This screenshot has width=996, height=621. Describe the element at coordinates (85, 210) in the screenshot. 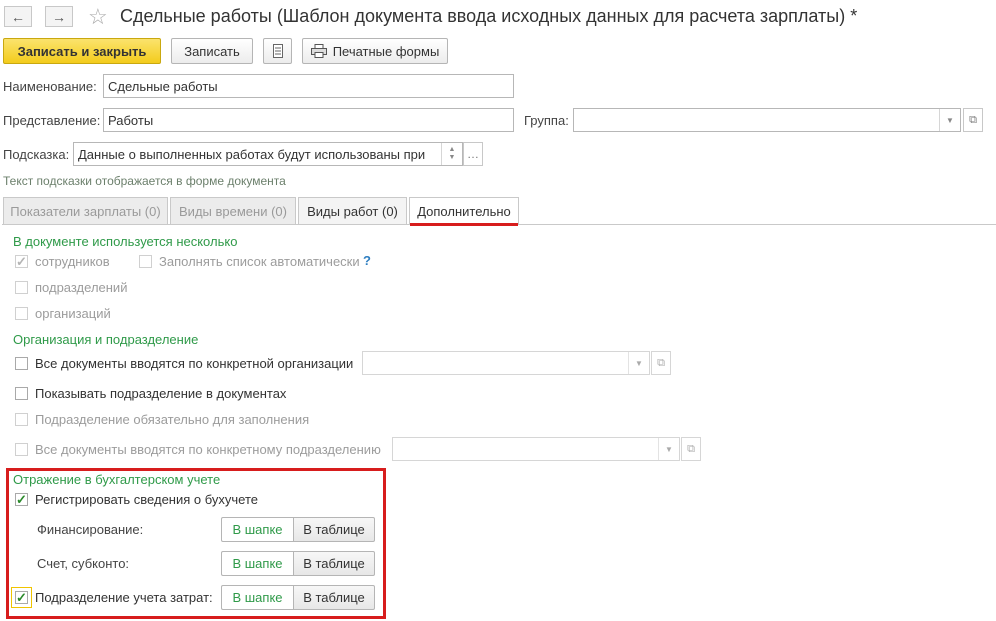

I see `tab-salary-indicators: Показатели зарплаты (0)` at that location.